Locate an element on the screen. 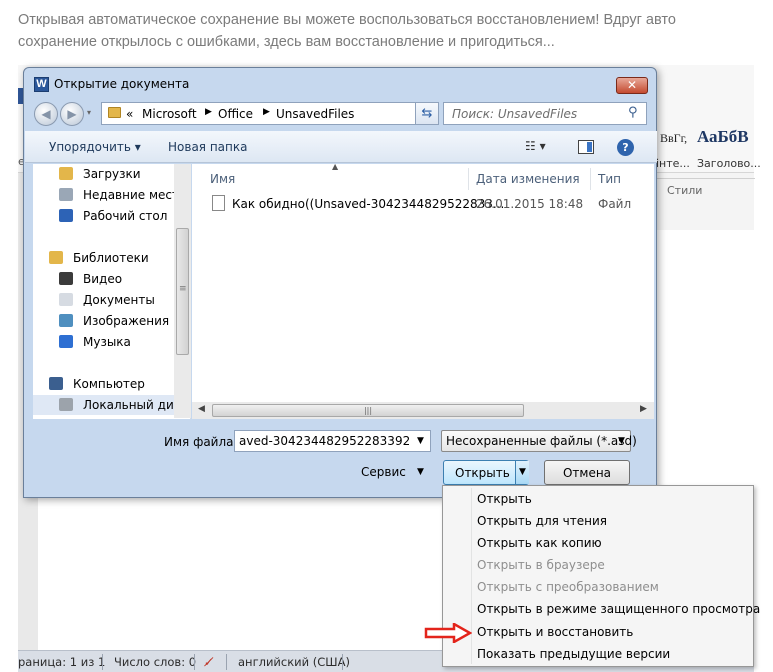  video-icon is located at coordinates (66, 278).